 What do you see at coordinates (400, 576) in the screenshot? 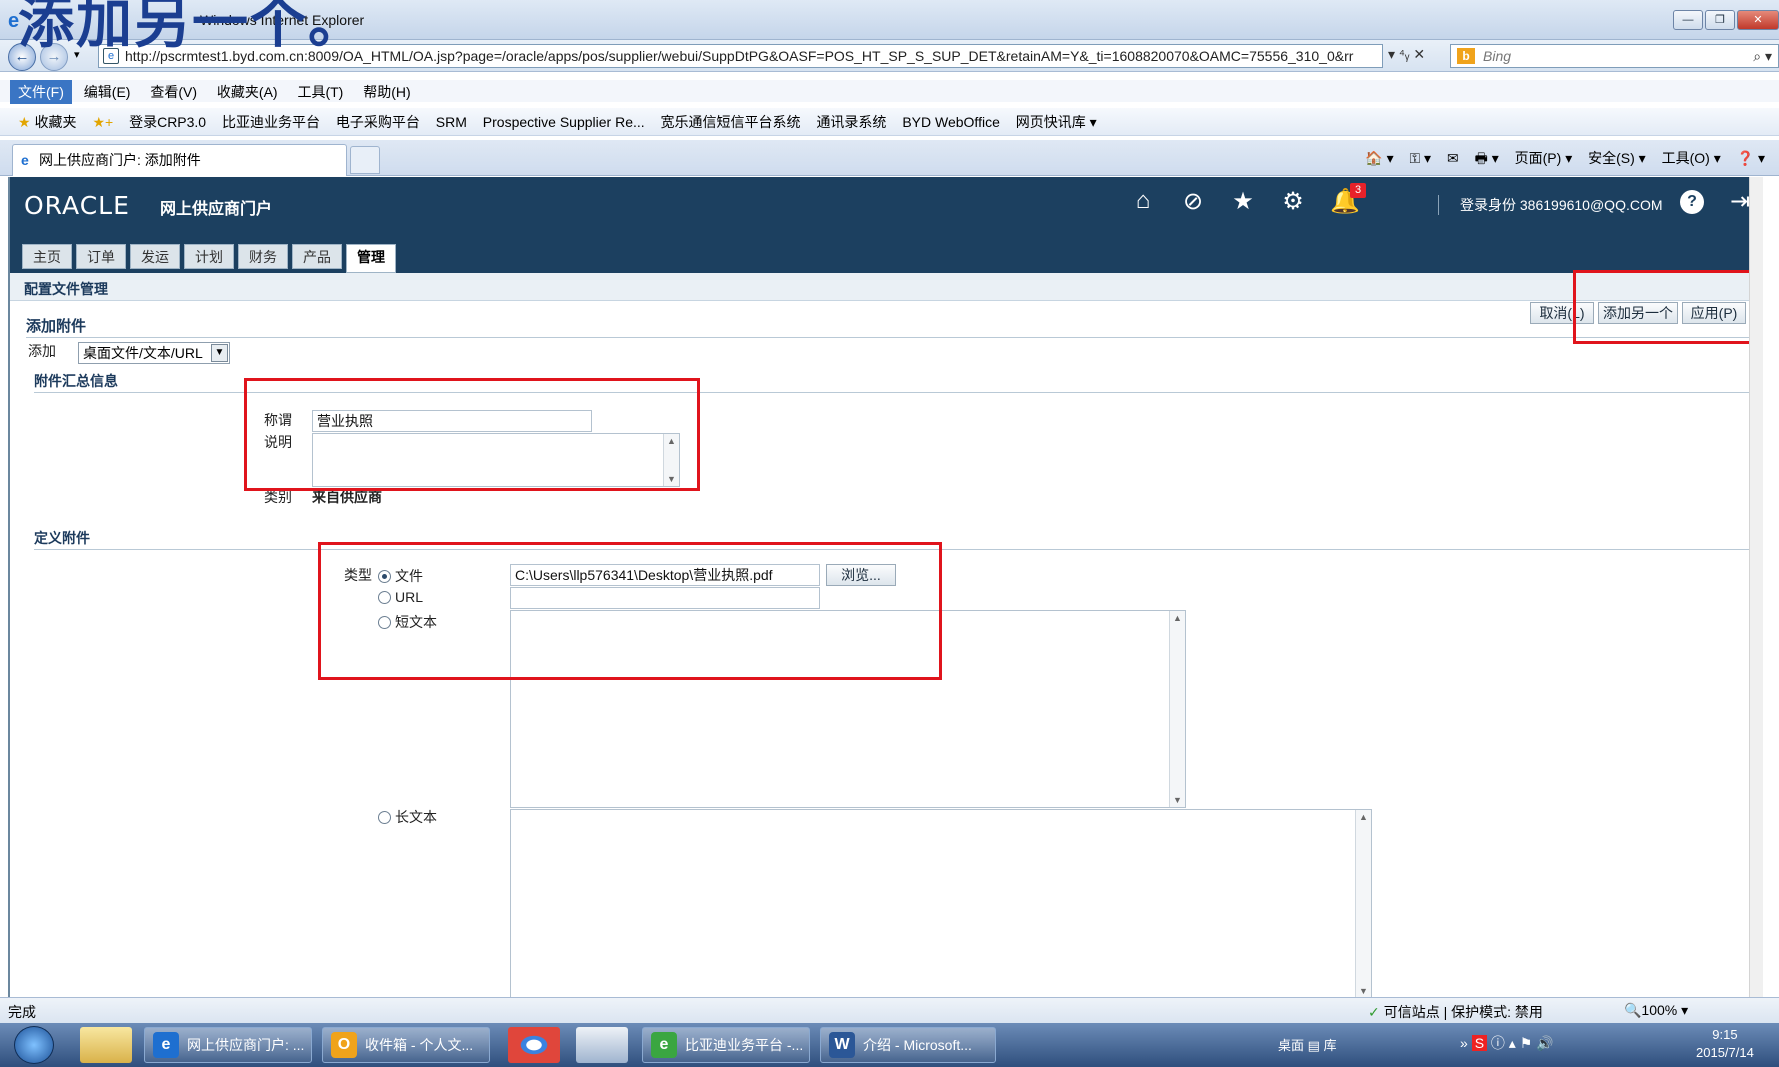
I see `type-file-radio: 文件` at bounding box center [400, 576].